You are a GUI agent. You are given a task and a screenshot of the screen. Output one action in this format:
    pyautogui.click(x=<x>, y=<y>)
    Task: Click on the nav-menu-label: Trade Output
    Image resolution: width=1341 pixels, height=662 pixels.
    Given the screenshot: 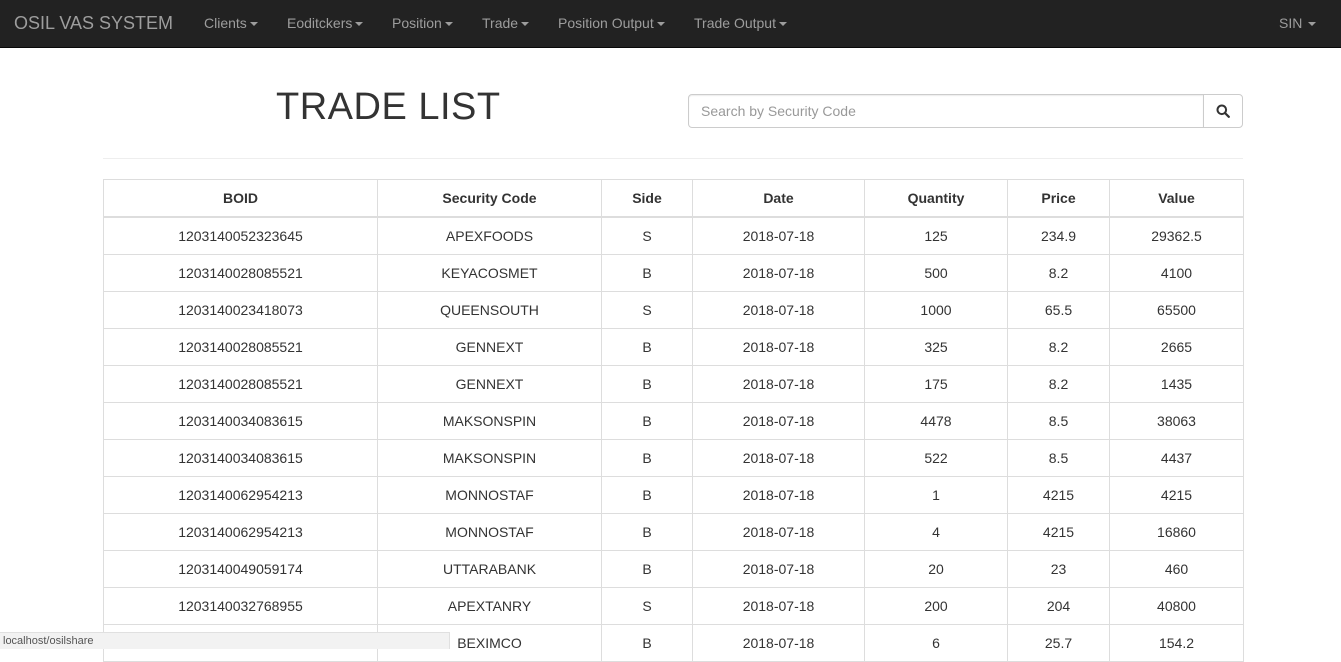 What is the action you would take?
    pyautogui.click(x=735, y=23)
    